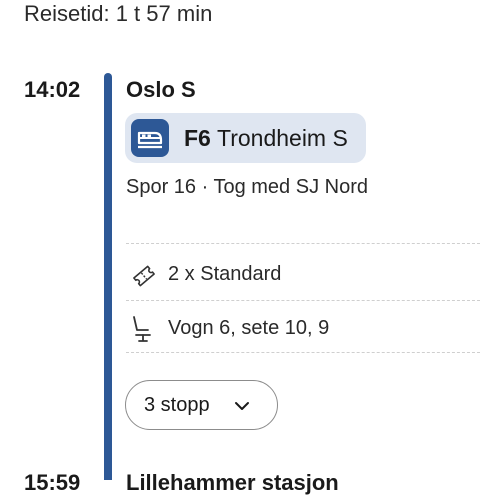 This screenshot has height=497, width=480. Describe the element at coordinates (249, 328) in the screenshot. I see `seat-info: Vogn 6, sete 10, 9` at that location.